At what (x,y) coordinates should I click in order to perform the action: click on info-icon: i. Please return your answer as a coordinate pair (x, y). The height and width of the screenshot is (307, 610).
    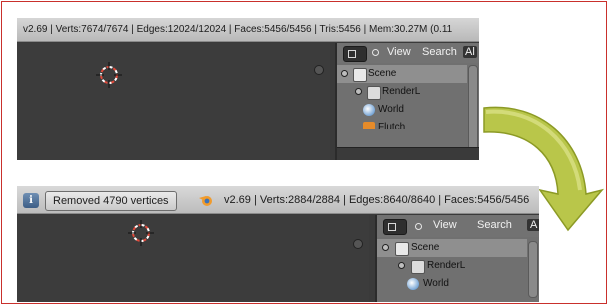
    Looking at the image, I should click on (31, 200).